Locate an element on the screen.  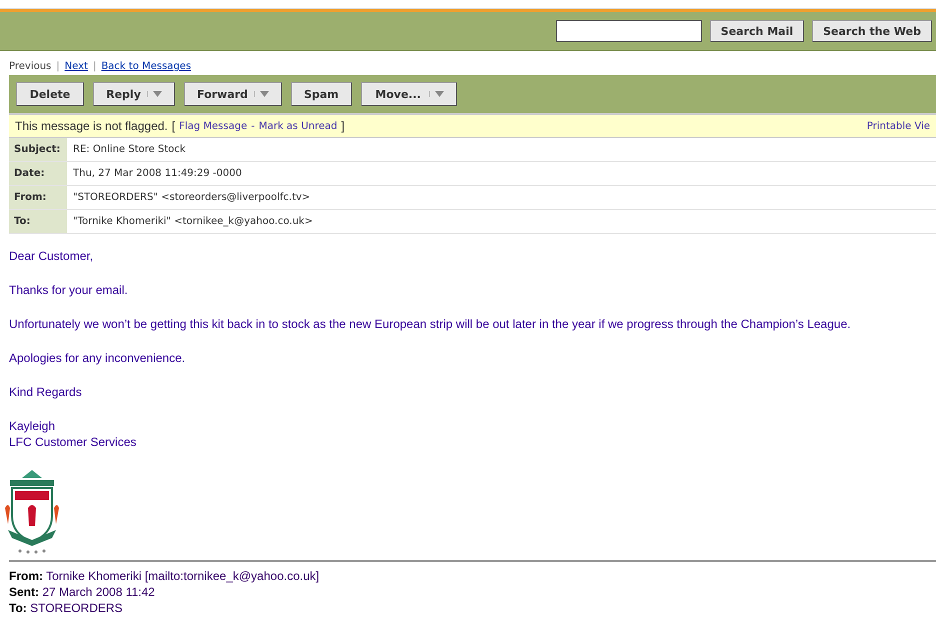
quoted-header-line: Sent: 27 March 2008 11:42 is located at coordinates (82, 592).